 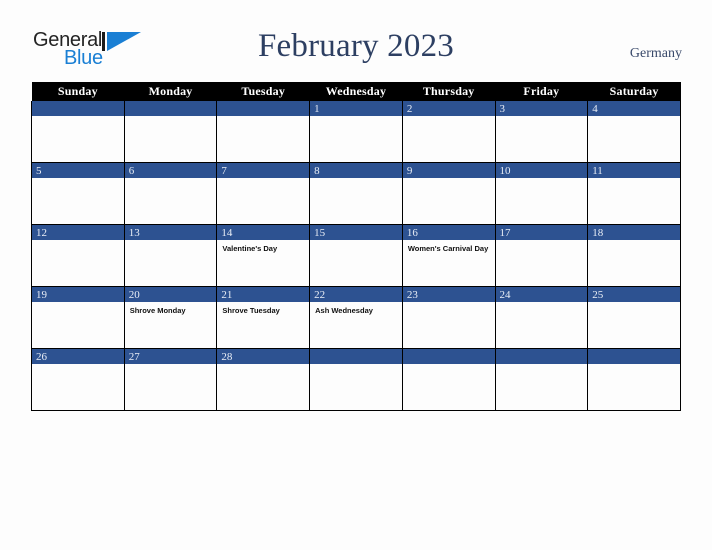 What do you see at coordinates (263, 170) in the screenshot?
I see `day-number: 7` at bounding box center [263, 170].